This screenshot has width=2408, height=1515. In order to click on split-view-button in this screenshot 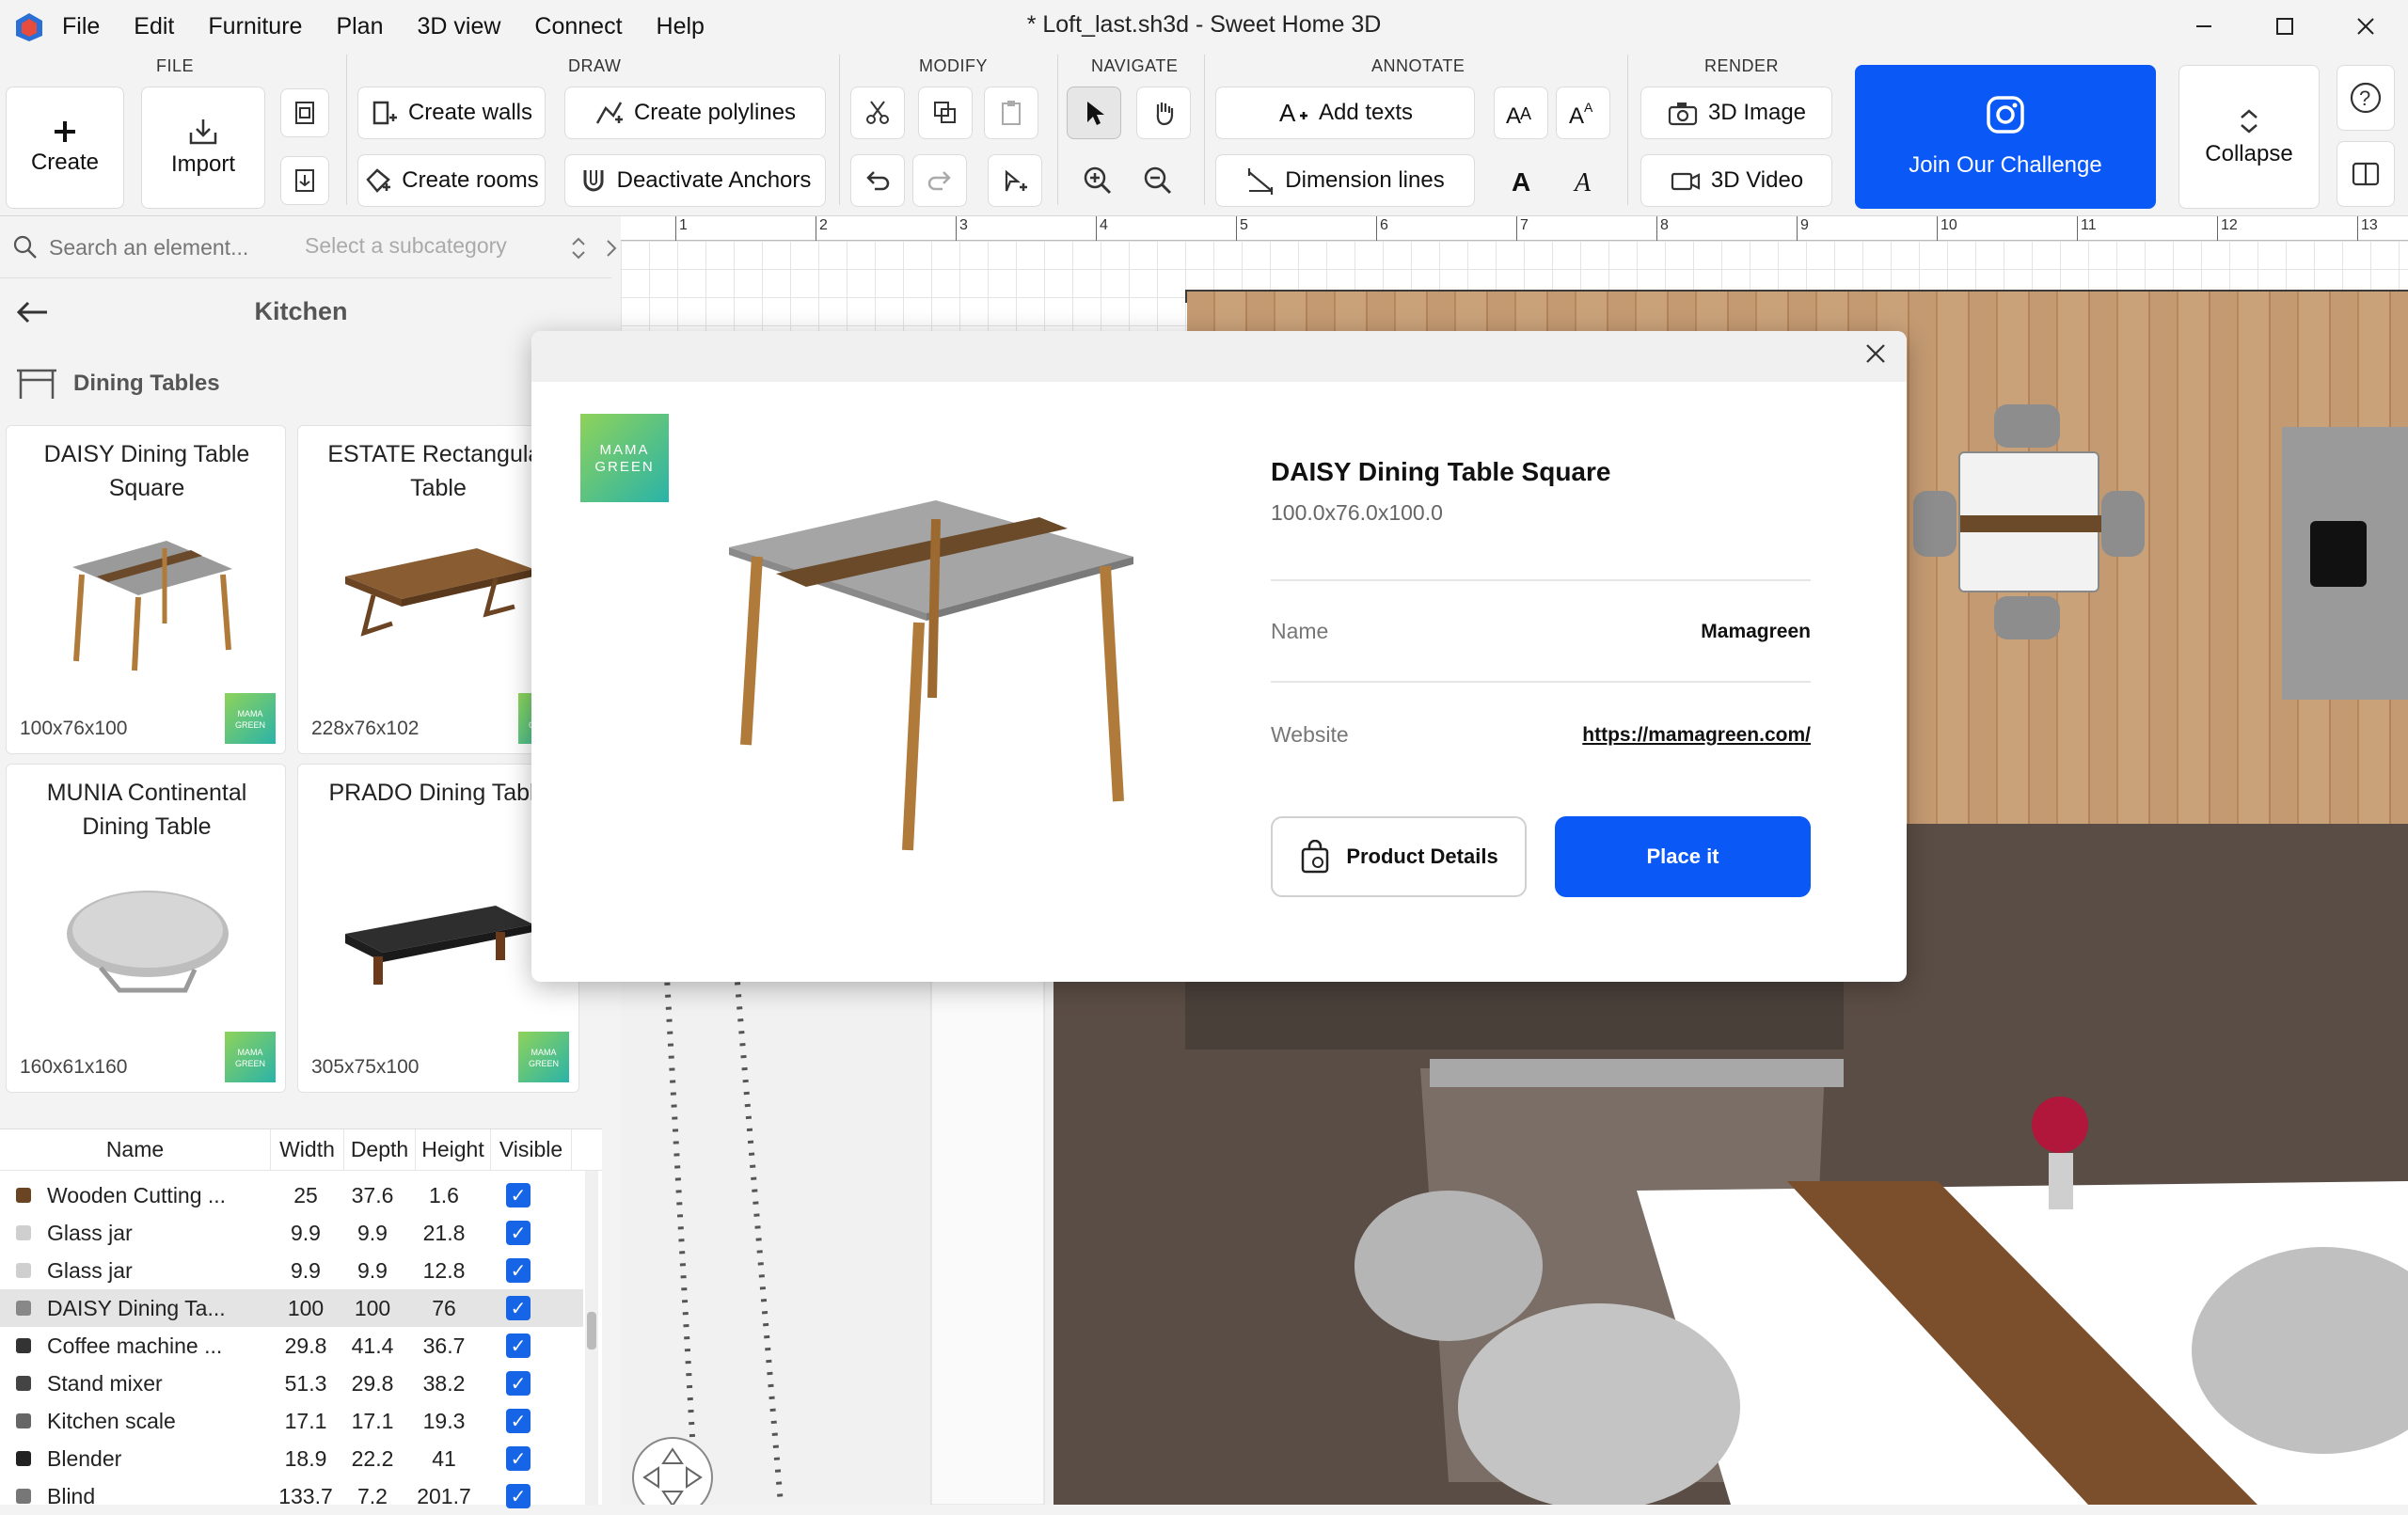, I will do `click(2366, 174)`.